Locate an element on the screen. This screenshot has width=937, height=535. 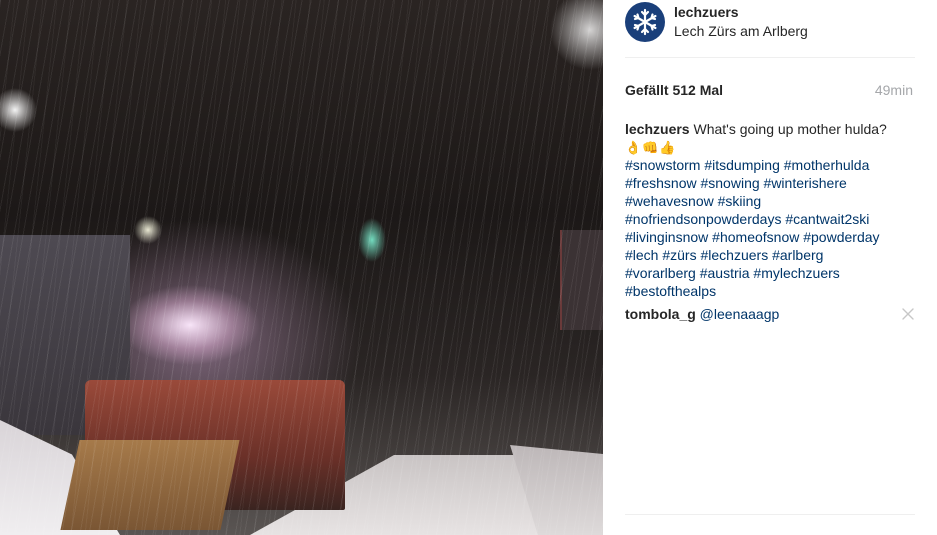
likes-count: Gefällt 512 Mal is located at coordinates (674, 90).